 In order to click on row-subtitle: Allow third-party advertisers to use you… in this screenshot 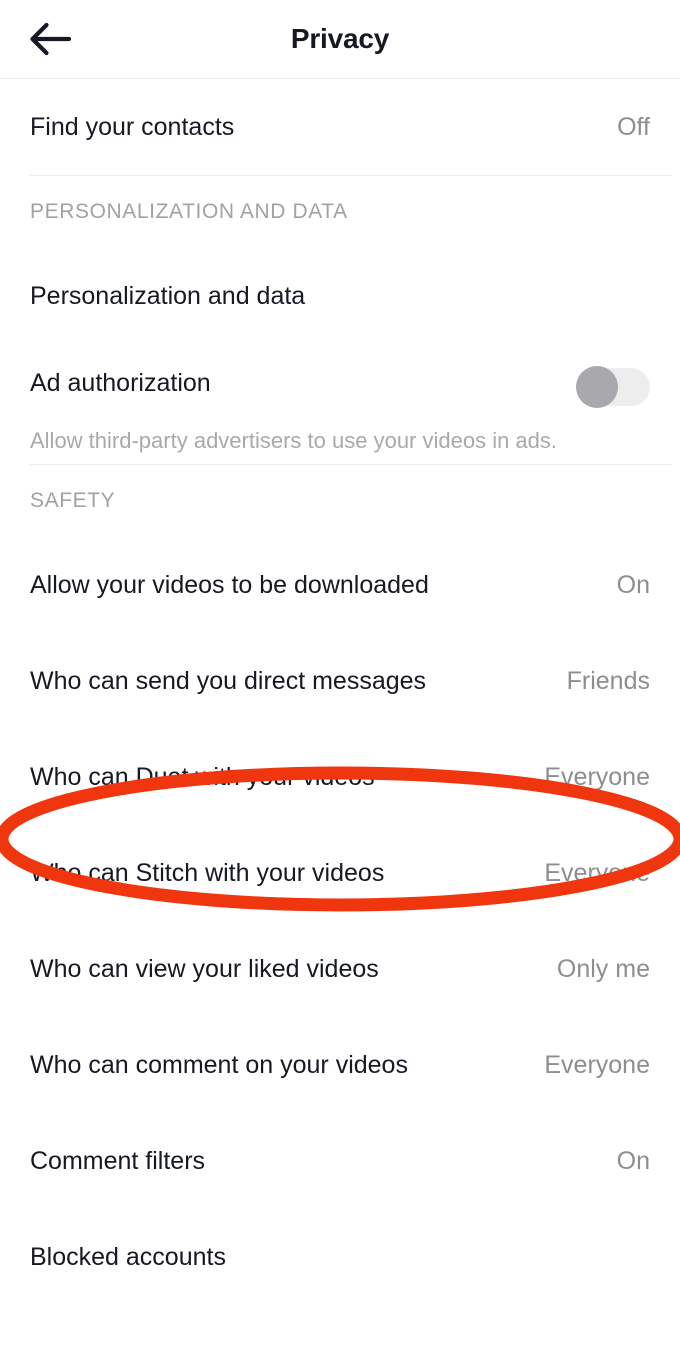, I will do `click(294, 441)`.